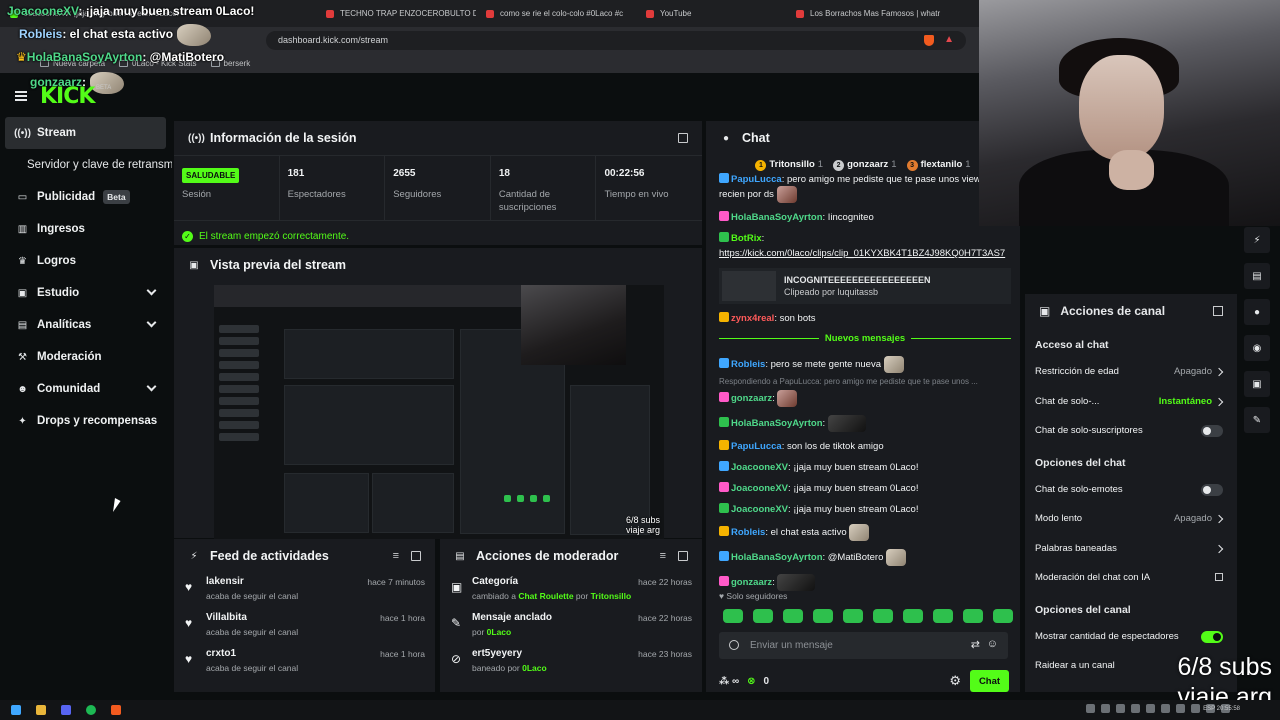 The height and width of the screenshot is (720, 1280). What do you see at coordinates (1257, 384) in the screenshot?
I see `channel-icon: ▣` at bounding box center [1257, 384].